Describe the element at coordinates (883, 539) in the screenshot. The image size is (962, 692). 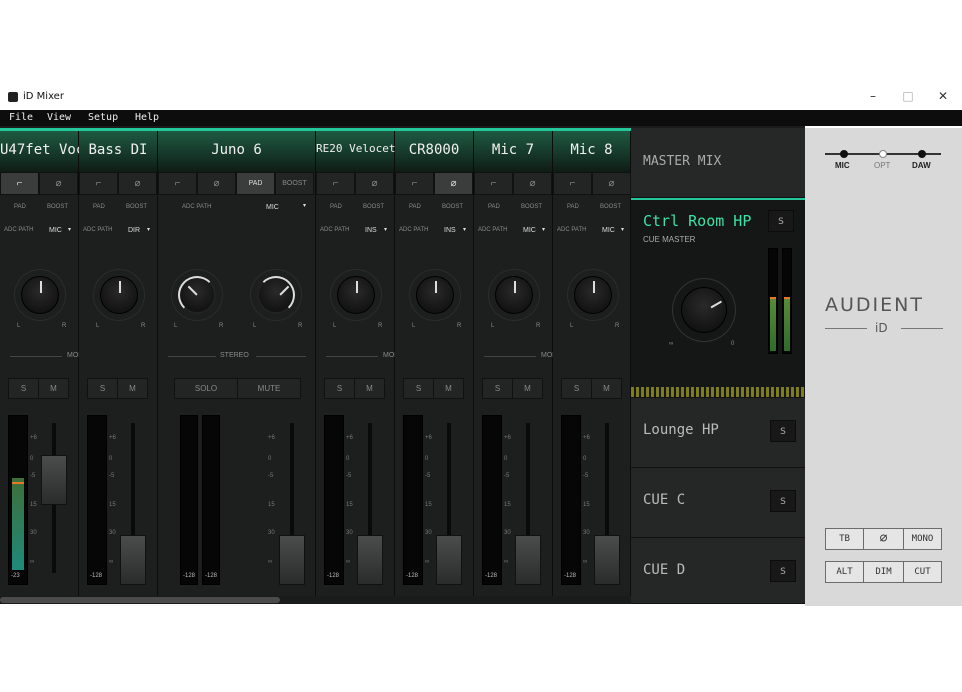
I see `polarity-button: ⌀` at that location.